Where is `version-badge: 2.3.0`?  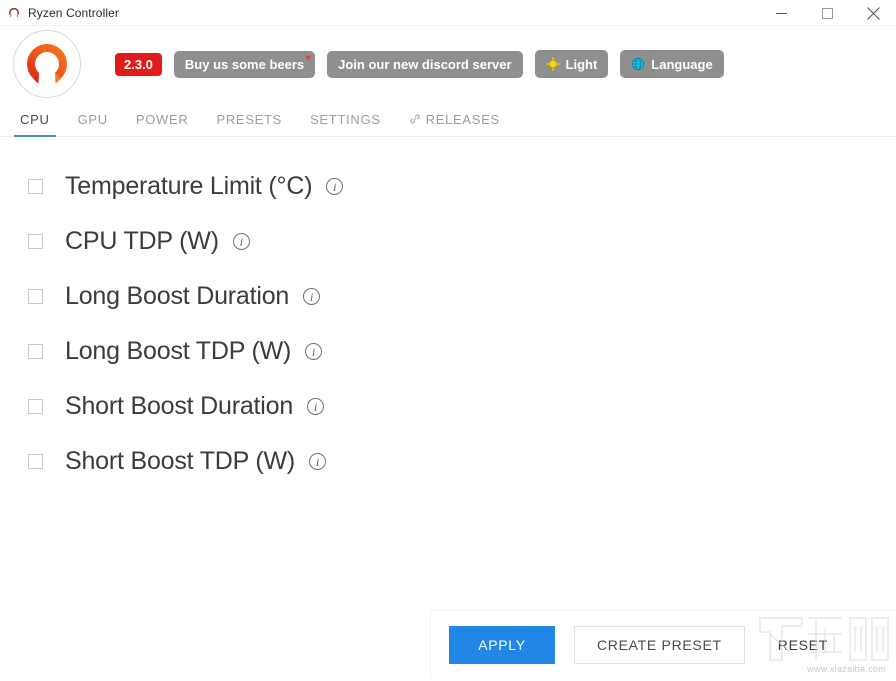
version-badge: 2.3.0 is located at coordinates (138, 64).